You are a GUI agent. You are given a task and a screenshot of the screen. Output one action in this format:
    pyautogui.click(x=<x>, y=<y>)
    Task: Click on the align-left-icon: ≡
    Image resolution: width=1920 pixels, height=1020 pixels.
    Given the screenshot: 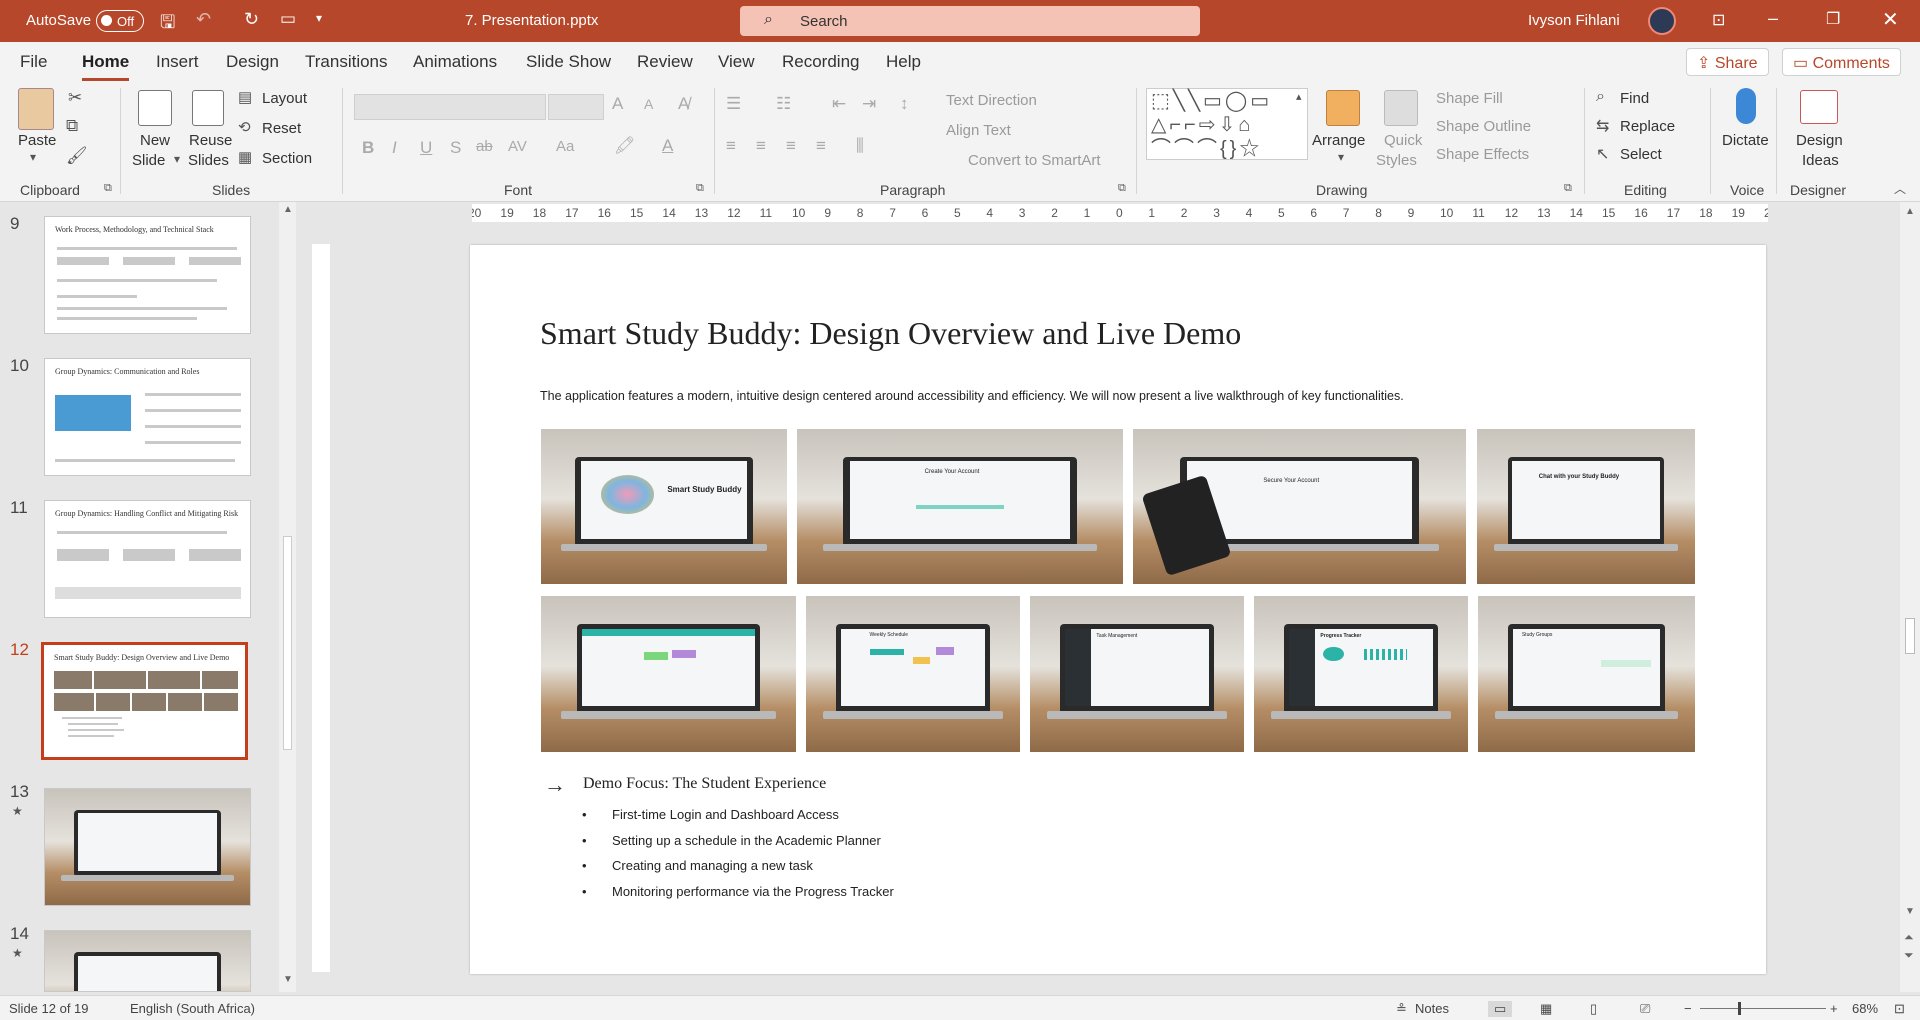 What is the action you would take?
    pyautogui.click(x=731, y=146)
    